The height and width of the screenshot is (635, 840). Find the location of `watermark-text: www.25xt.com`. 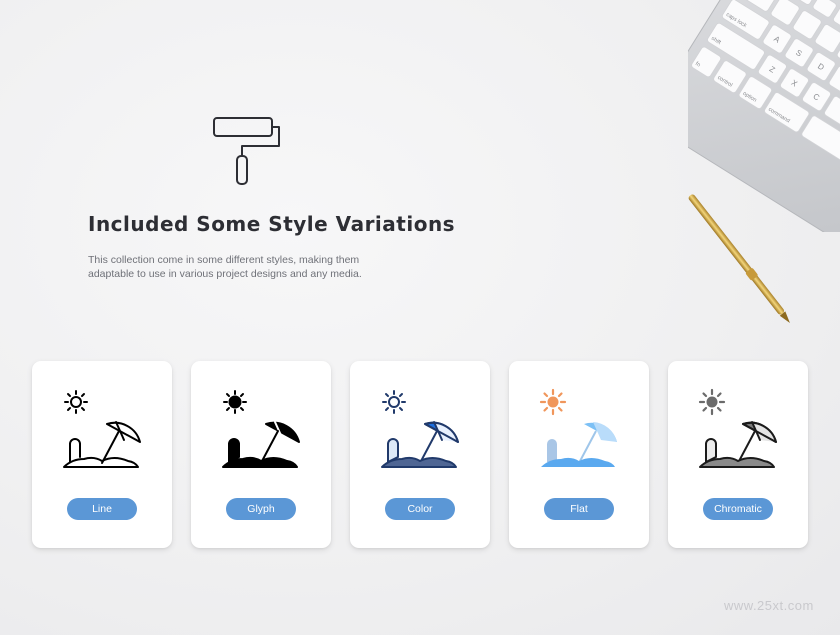

watermark-text: www.25xt.com is located at coordinates (769, 605).